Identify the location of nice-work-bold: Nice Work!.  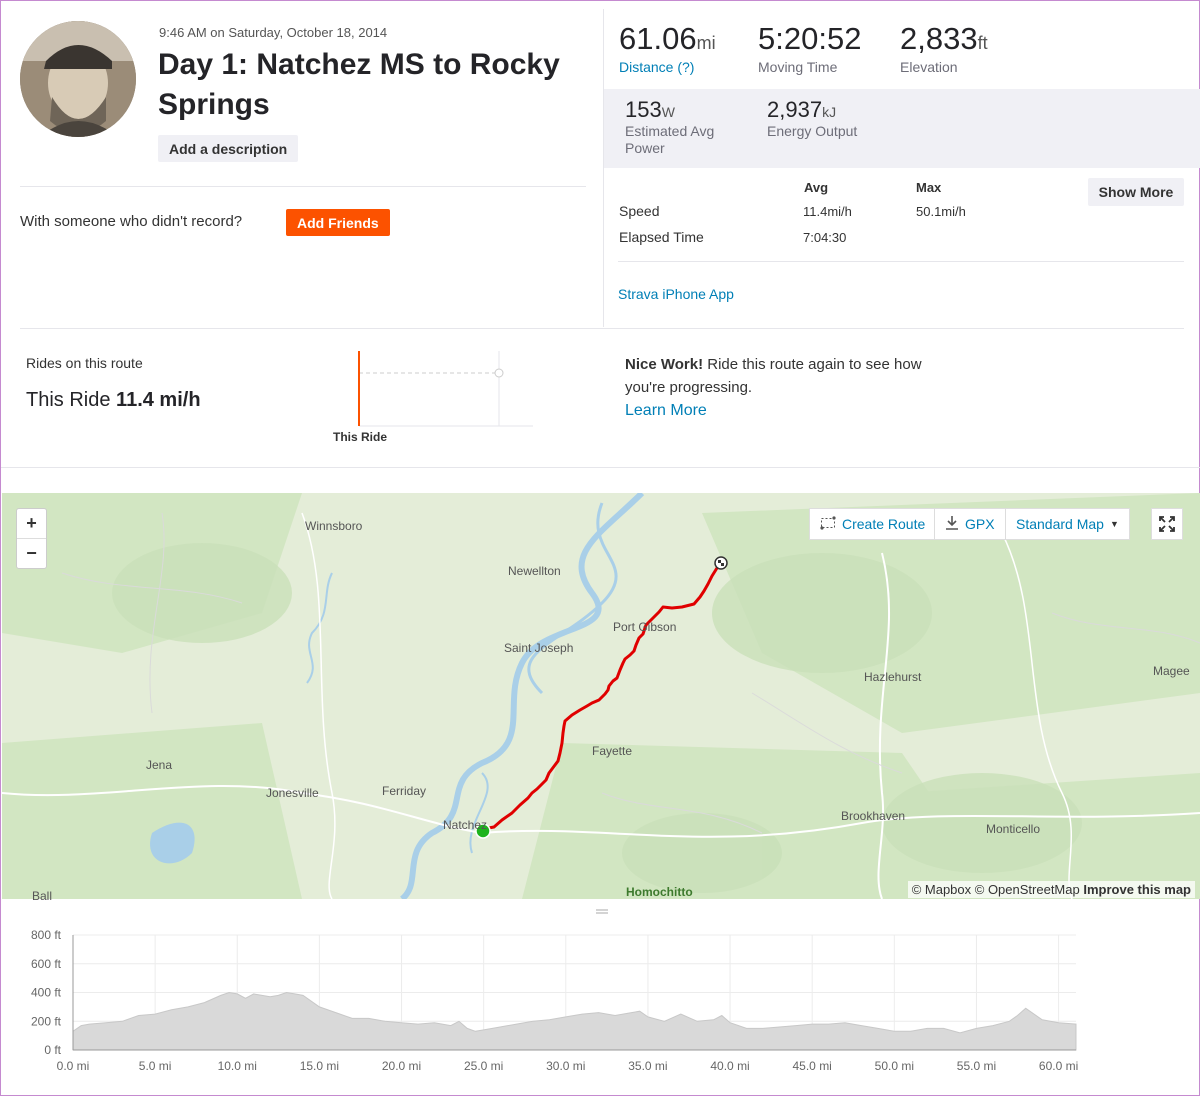
(664, 364).